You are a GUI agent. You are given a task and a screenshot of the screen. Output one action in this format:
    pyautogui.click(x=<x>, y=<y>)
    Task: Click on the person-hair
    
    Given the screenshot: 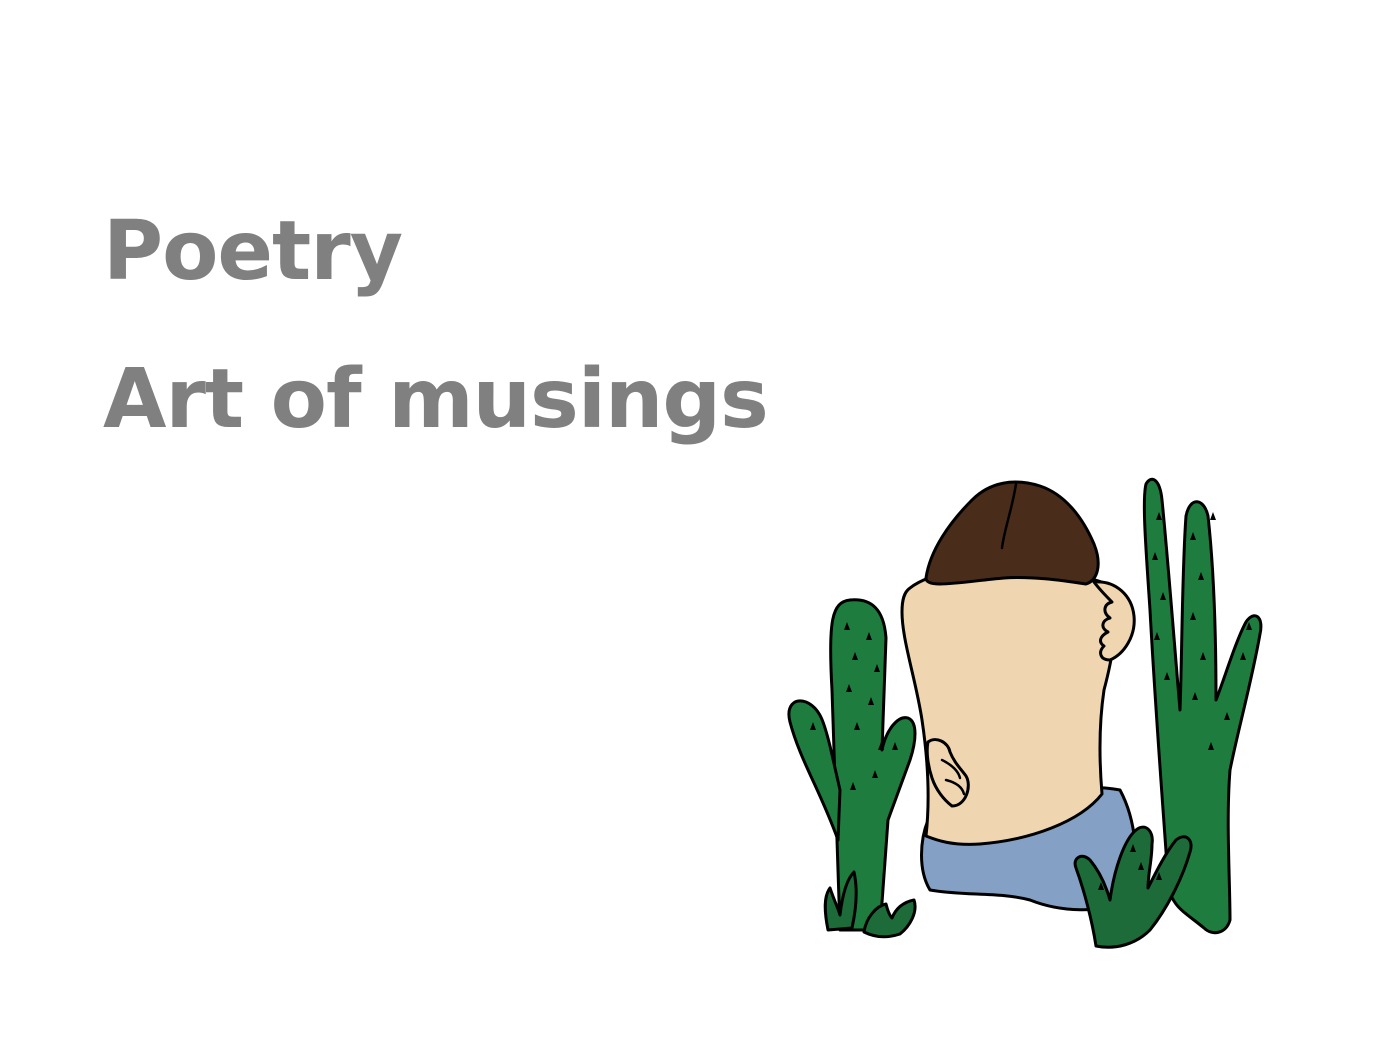 What is the action you would take?
    pyautogui.click(x=1012, y=533)
    